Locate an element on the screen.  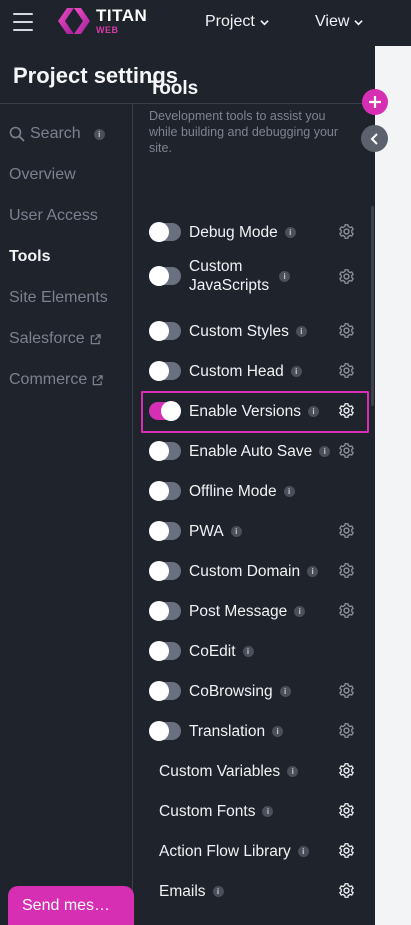
sidebar-search: Search i is located at coordinates (57, 134).